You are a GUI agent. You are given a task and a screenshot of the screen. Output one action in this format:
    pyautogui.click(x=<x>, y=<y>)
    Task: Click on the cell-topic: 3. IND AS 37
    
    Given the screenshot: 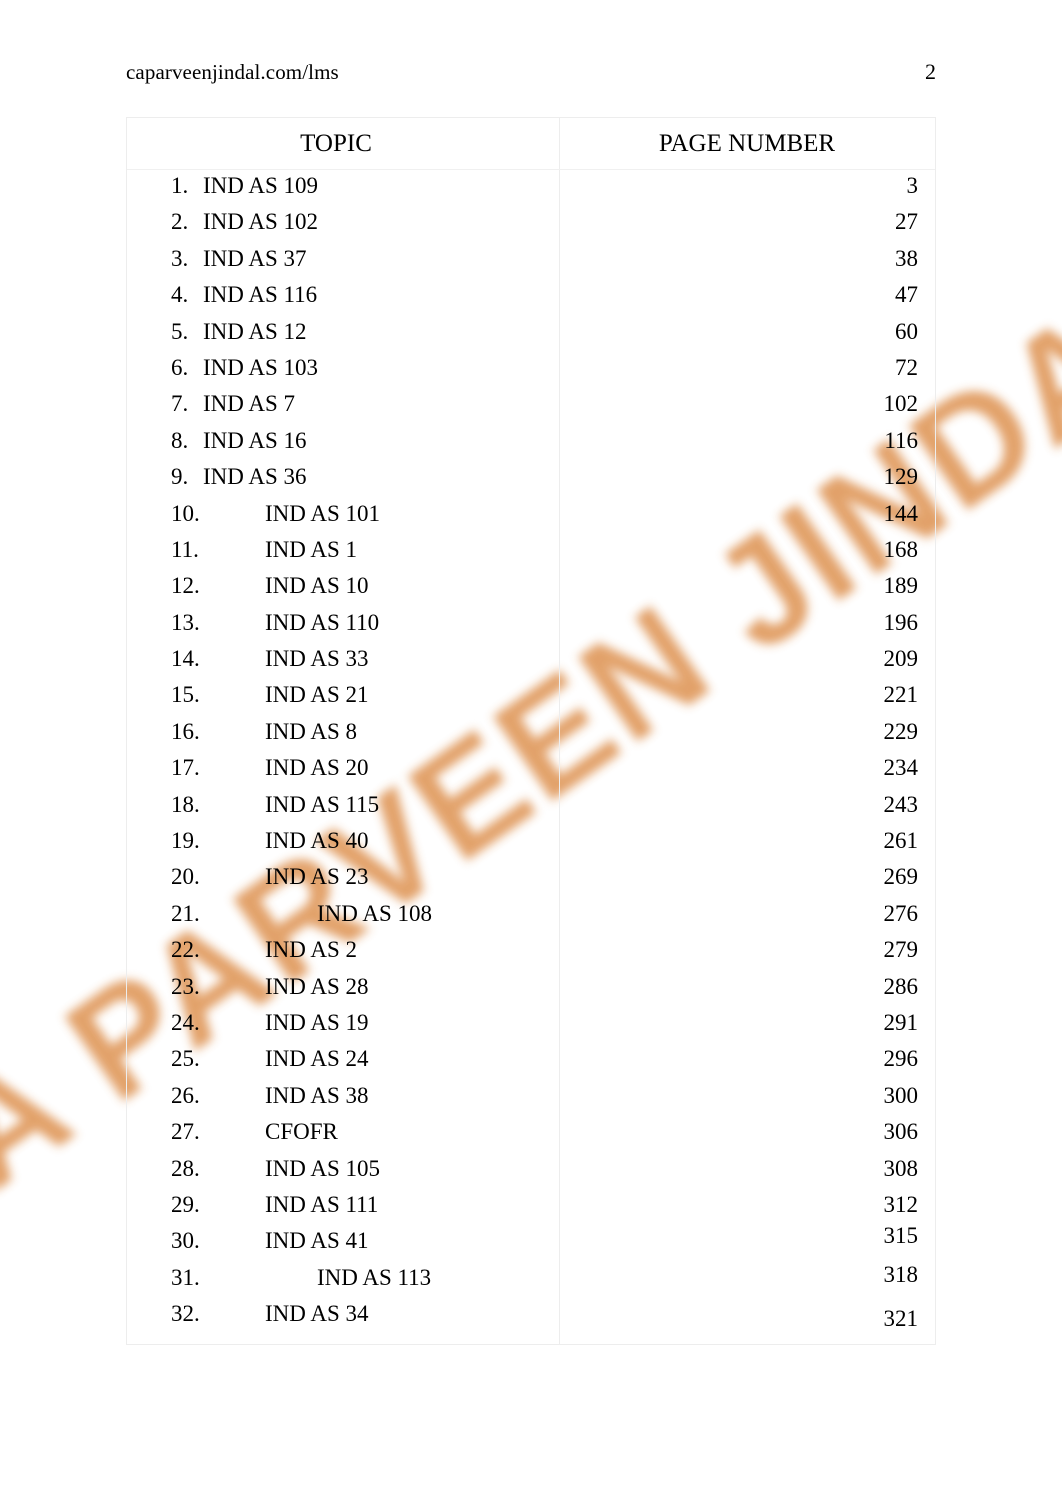 What is the action you would take?
    pyautogui.click(x=343, y=258)
    